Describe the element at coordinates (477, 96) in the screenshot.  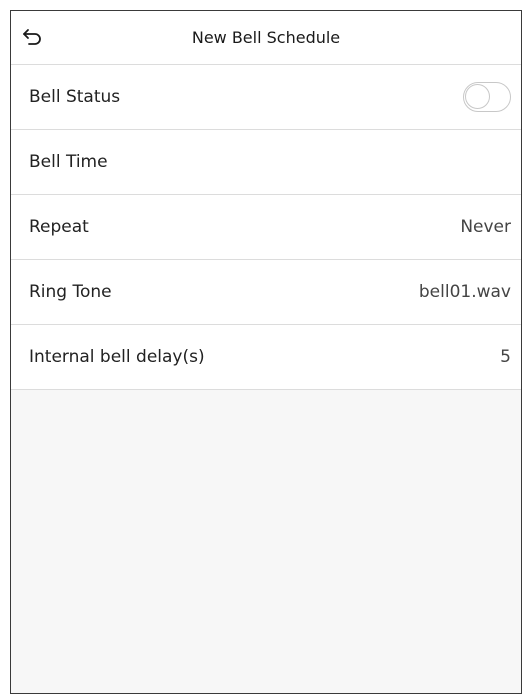
I see `toggle-knob` at that location.